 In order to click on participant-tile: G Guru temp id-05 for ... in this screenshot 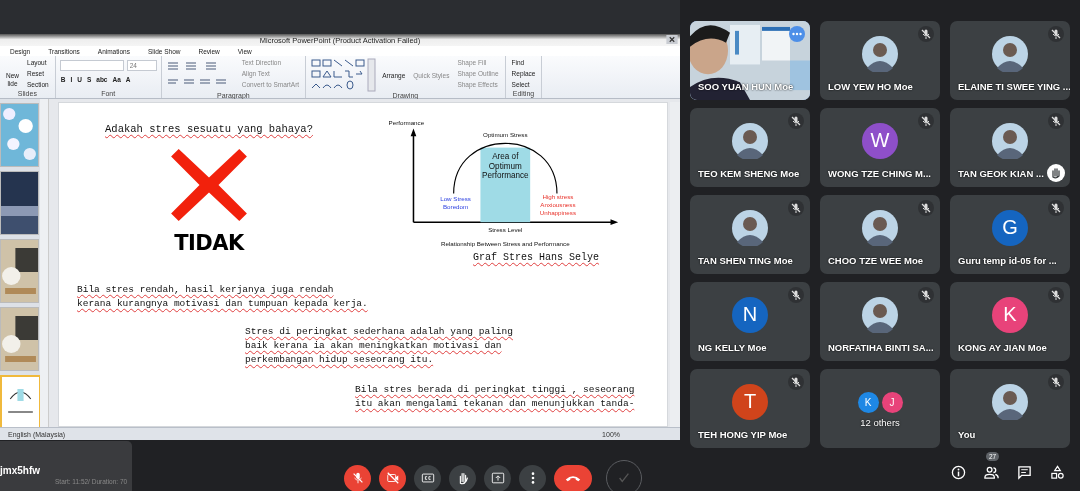, I will do `click(1010, 234)`.